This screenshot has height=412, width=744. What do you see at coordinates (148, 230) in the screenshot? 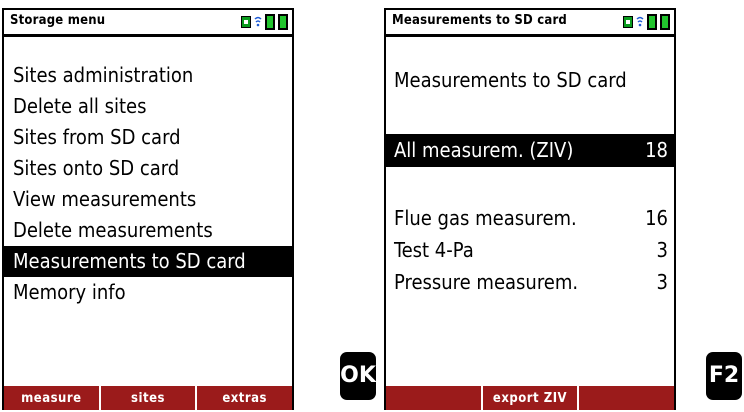
I see `menu-item-delete-measurements: Delete measurements` at bounding box center [148, 230].